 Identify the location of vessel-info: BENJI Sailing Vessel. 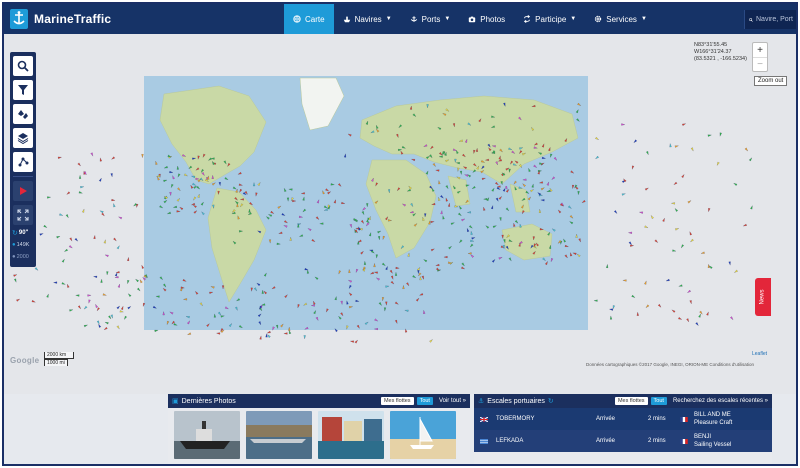
(712, 441).